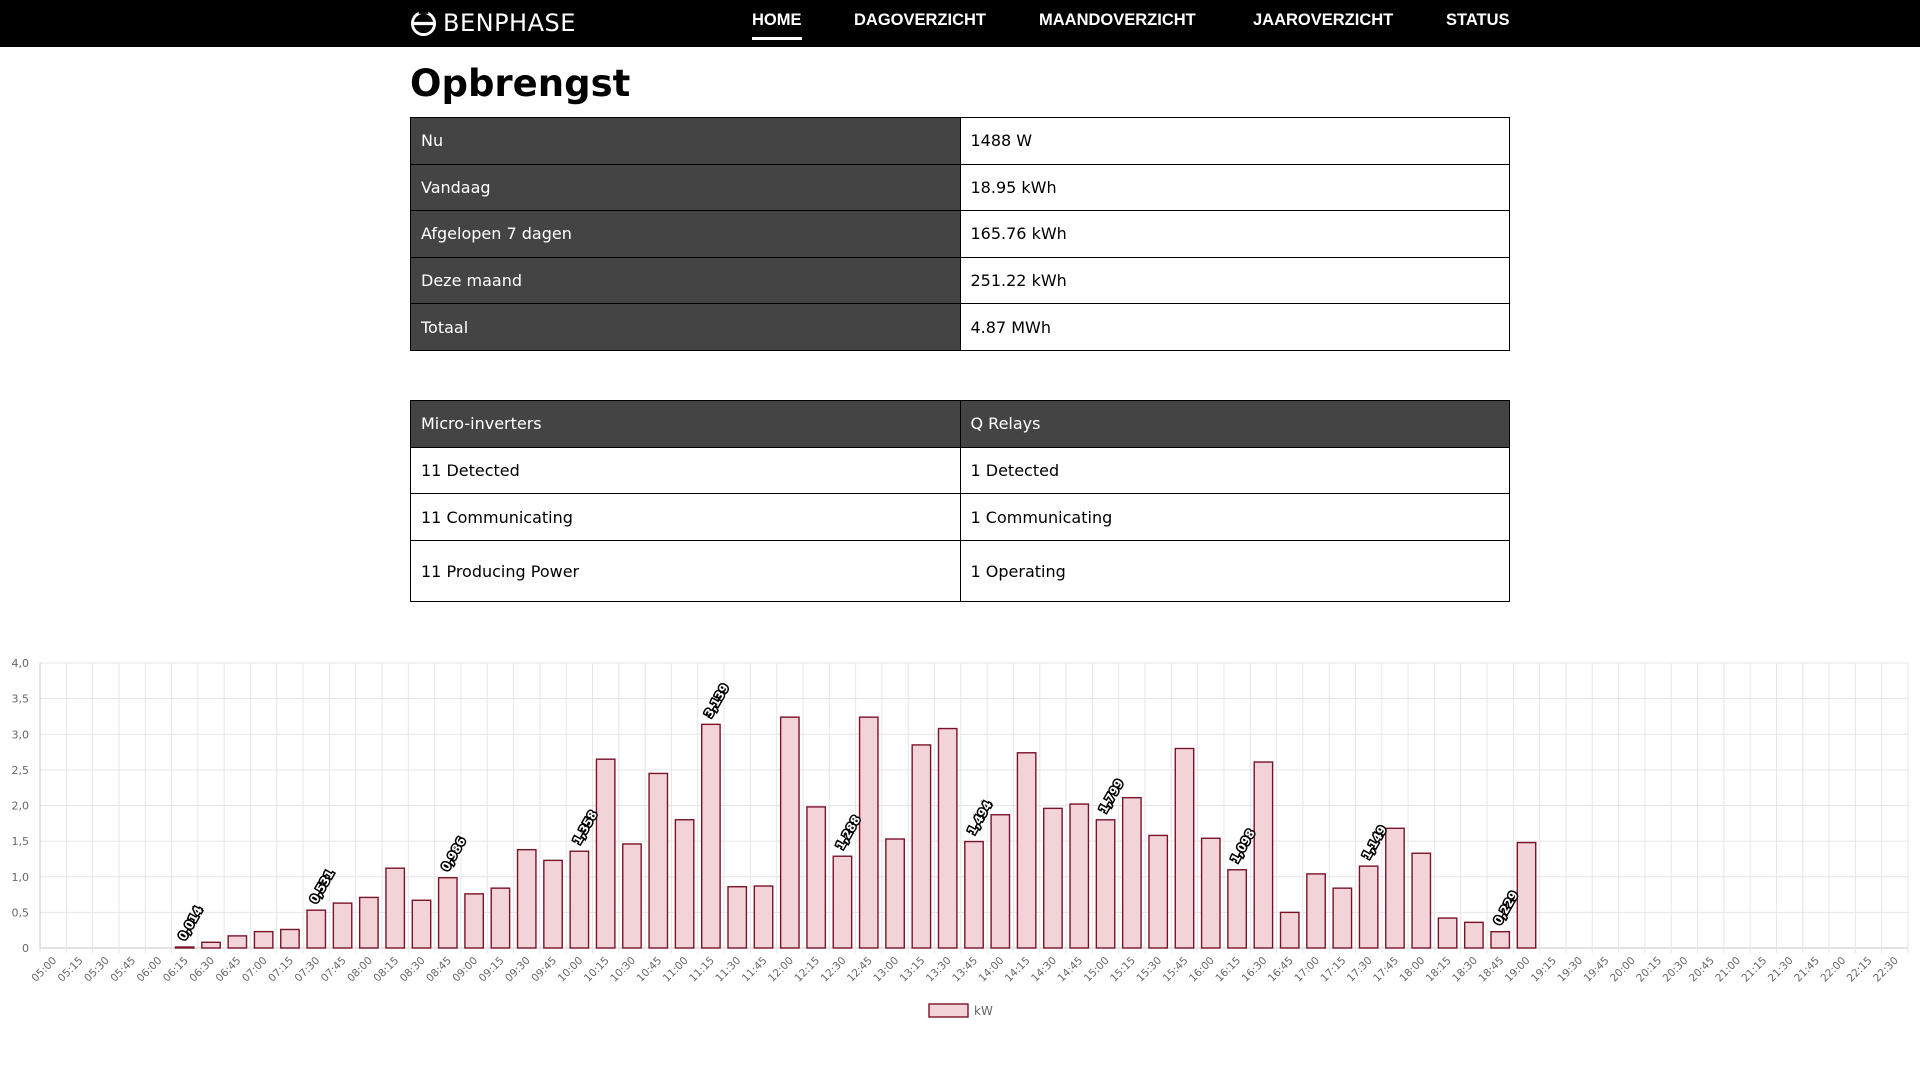 Image resolution: width=1920 pixels, height=1080 pixels. Describe the element at coordinates (21, 806) in the screenshot. I see `y-tick-label: 2,0` at that location.